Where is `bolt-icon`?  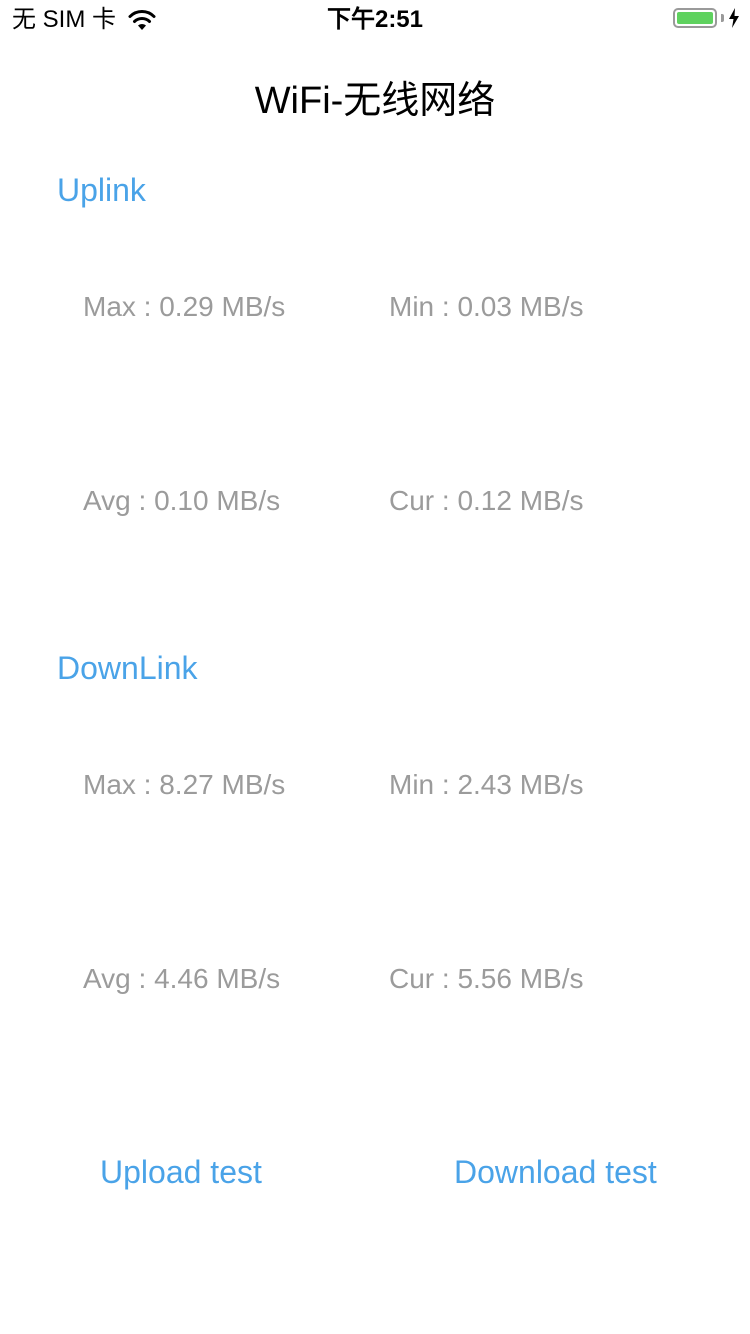
bolt-icon is located at coordinates (734, 18).